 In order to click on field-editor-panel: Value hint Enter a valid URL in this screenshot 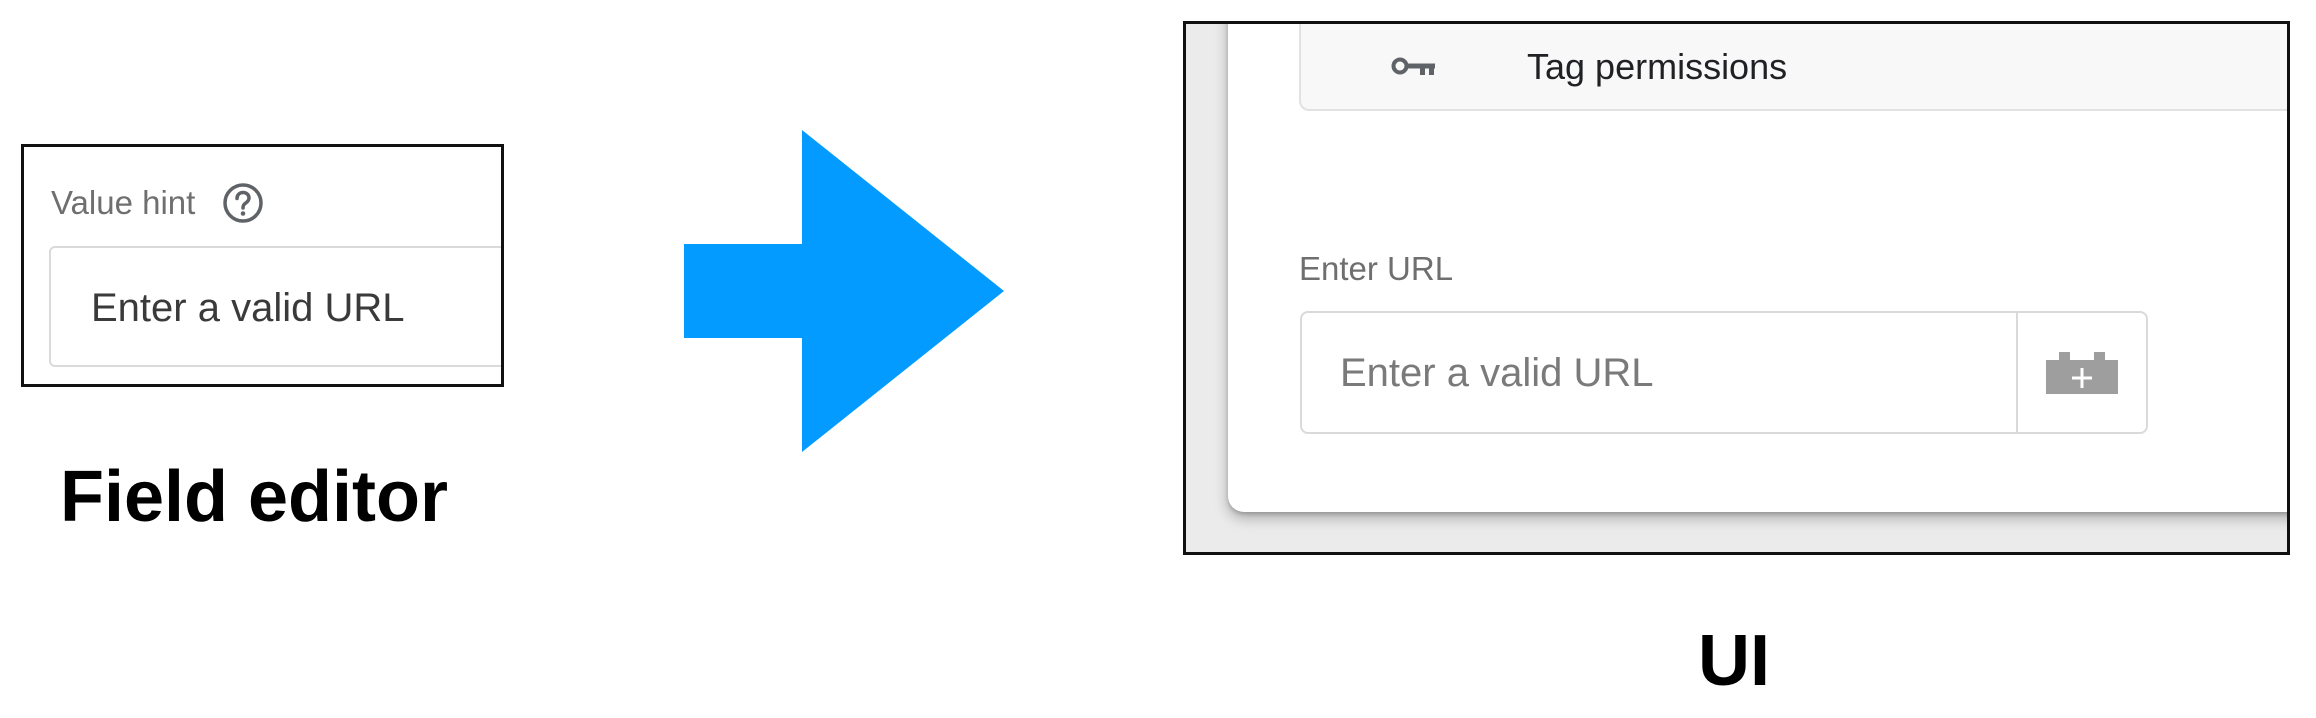, I will do `click(262, 265)`.